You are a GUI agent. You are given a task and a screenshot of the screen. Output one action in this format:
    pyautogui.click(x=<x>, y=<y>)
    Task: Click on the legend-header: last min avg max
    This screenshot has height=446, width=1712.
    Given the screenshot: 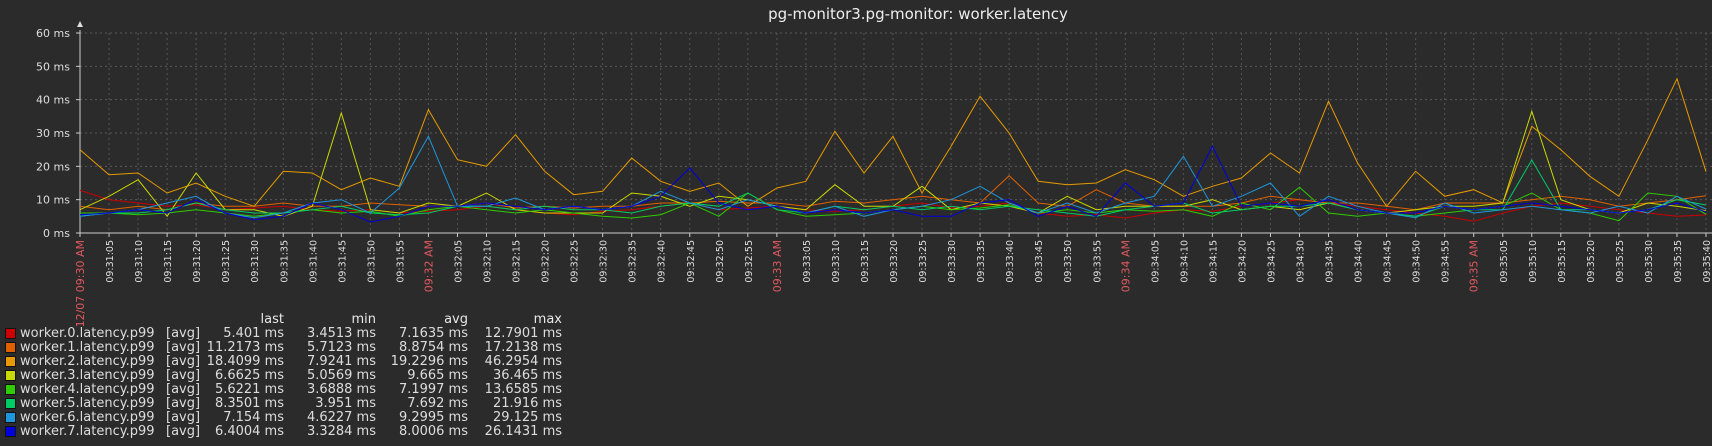 What is the action you would take?
    pyautogui.click(x=304, y=319)
    